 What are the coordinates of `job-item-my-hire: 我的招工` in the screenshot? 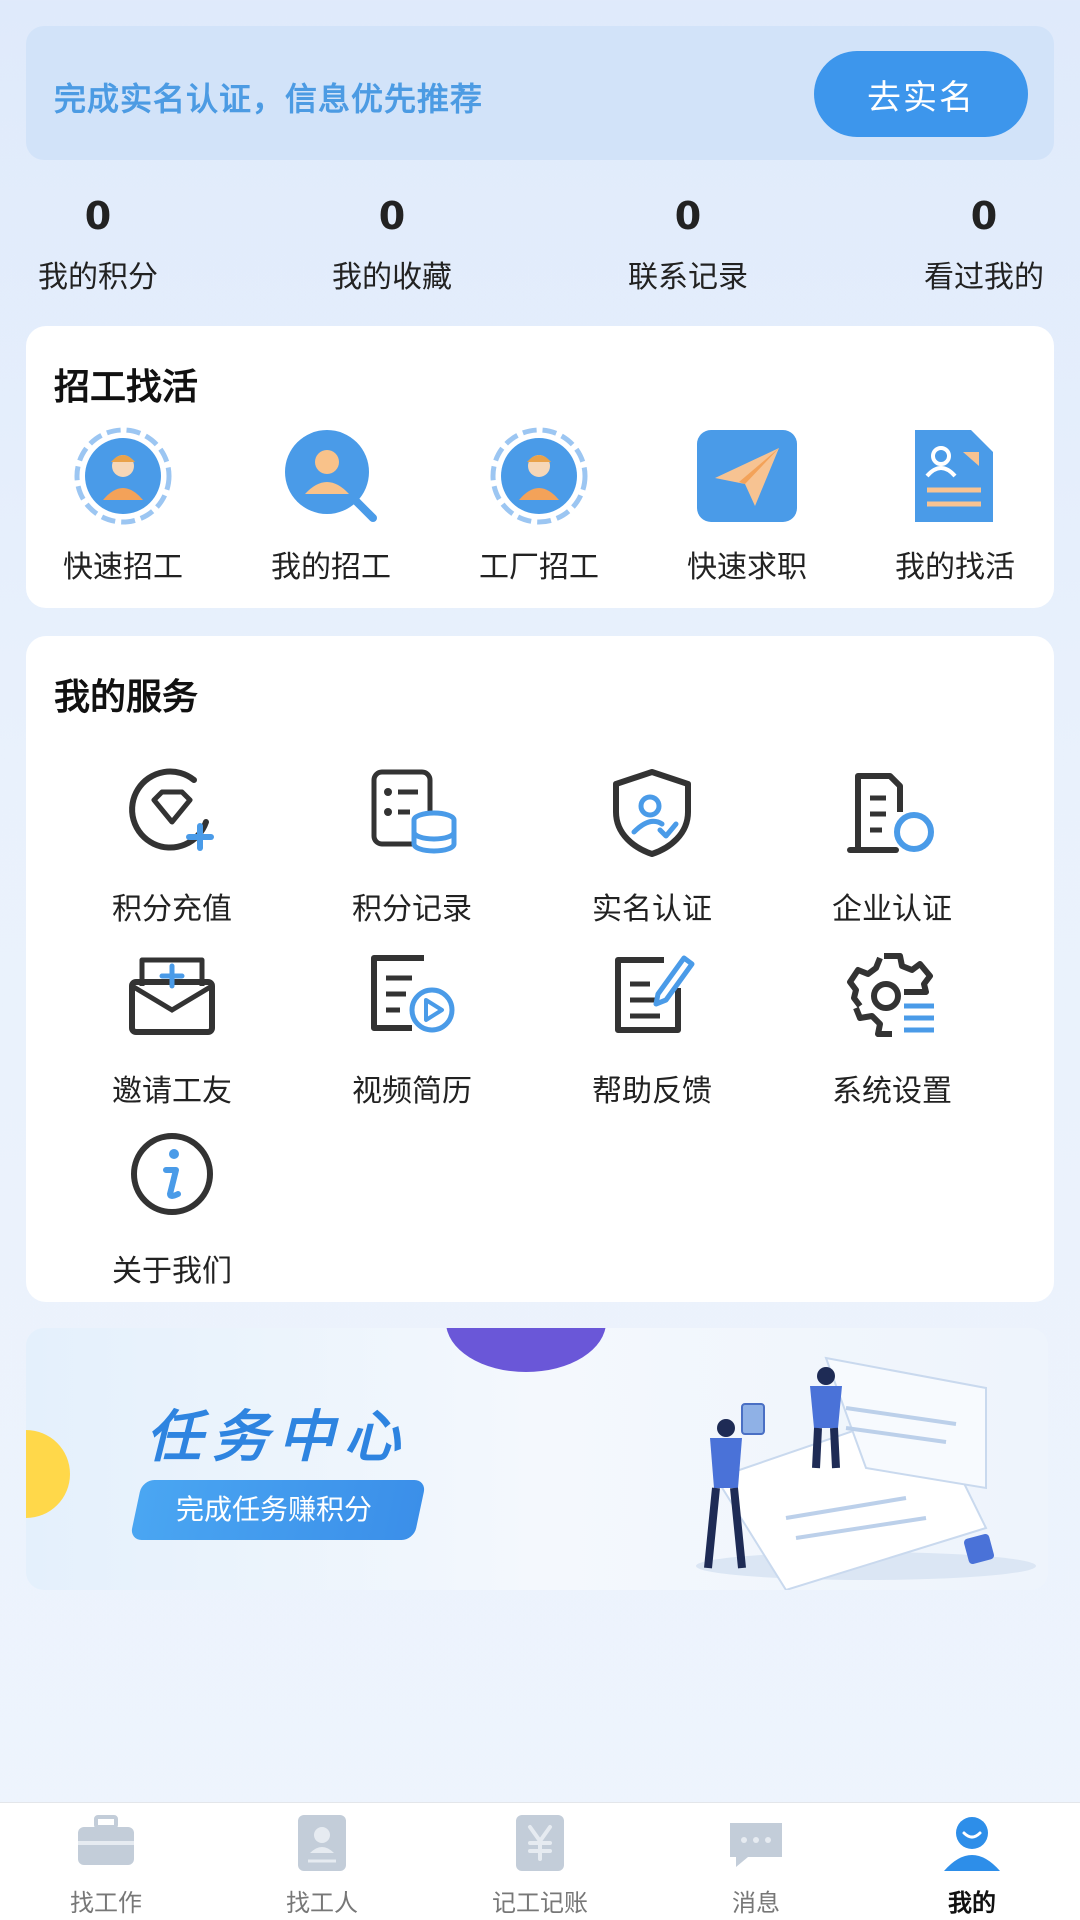 It's located at (331, 506).